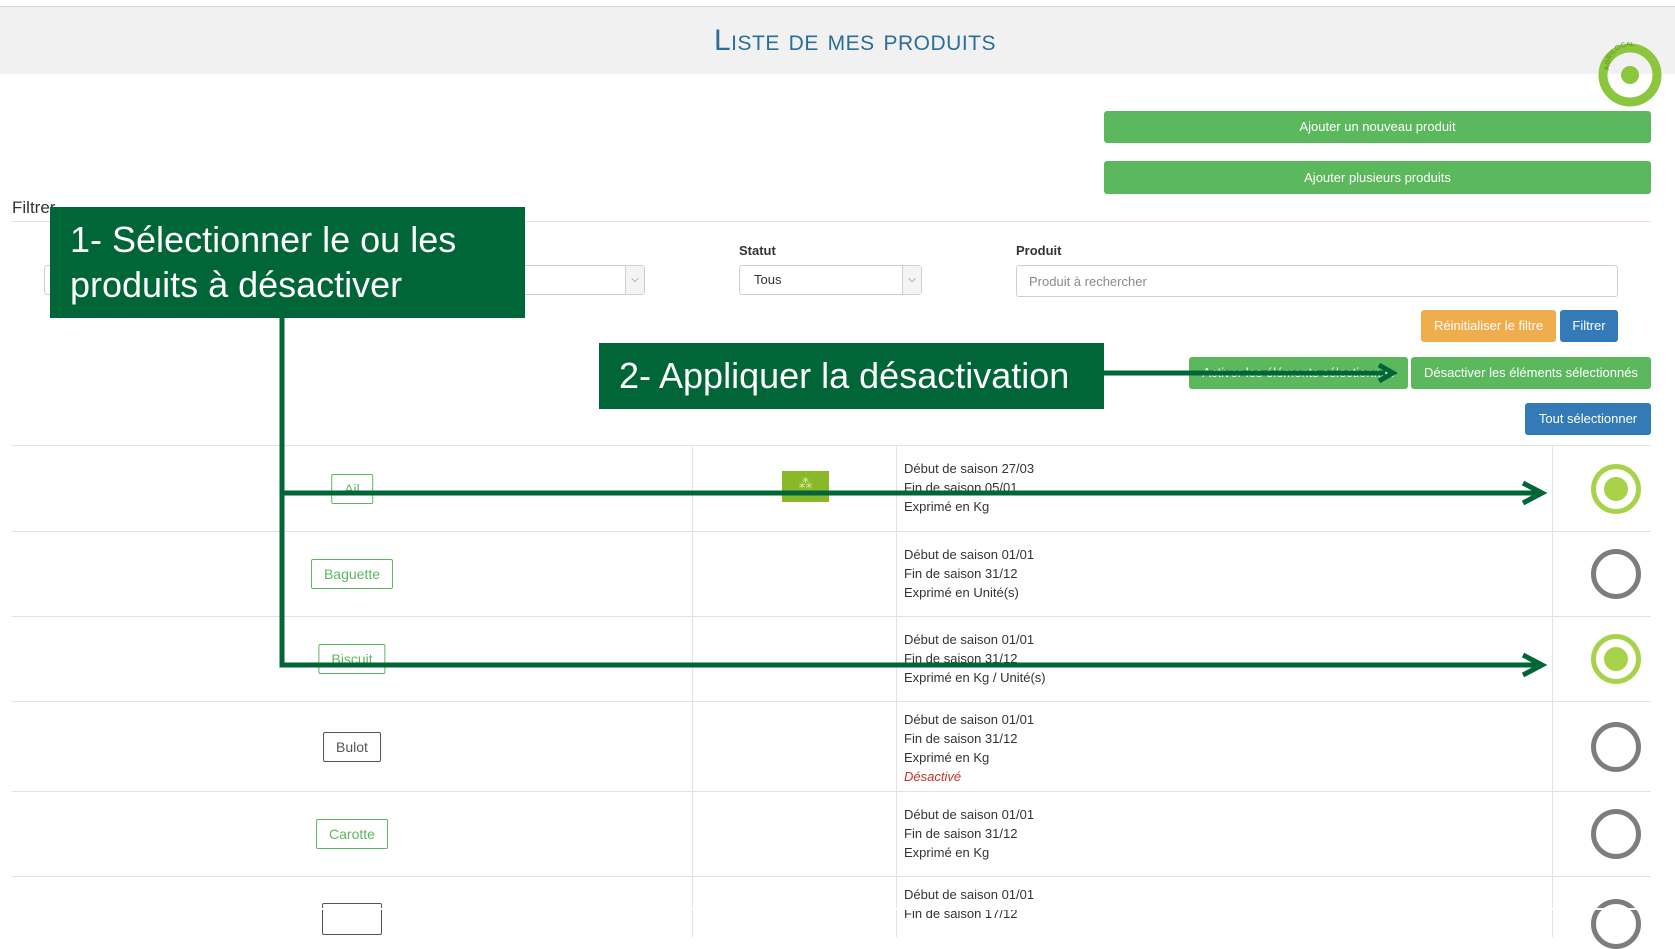 The height and width of the screenshot is (949, 1675). What do you see at coordinates (352, 488) in the screenshot?
I see `product-name: Ail` at bounding box center [352, 488].